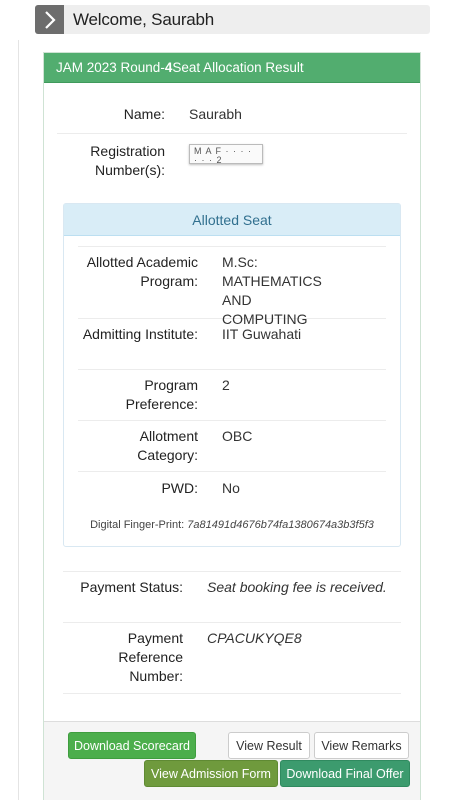 The width and height of the screenshot is (474, 800). Describe the element at coordinates (131, 587) in the screenshot. I see `payment-status-label: Payment Status:` at that location.